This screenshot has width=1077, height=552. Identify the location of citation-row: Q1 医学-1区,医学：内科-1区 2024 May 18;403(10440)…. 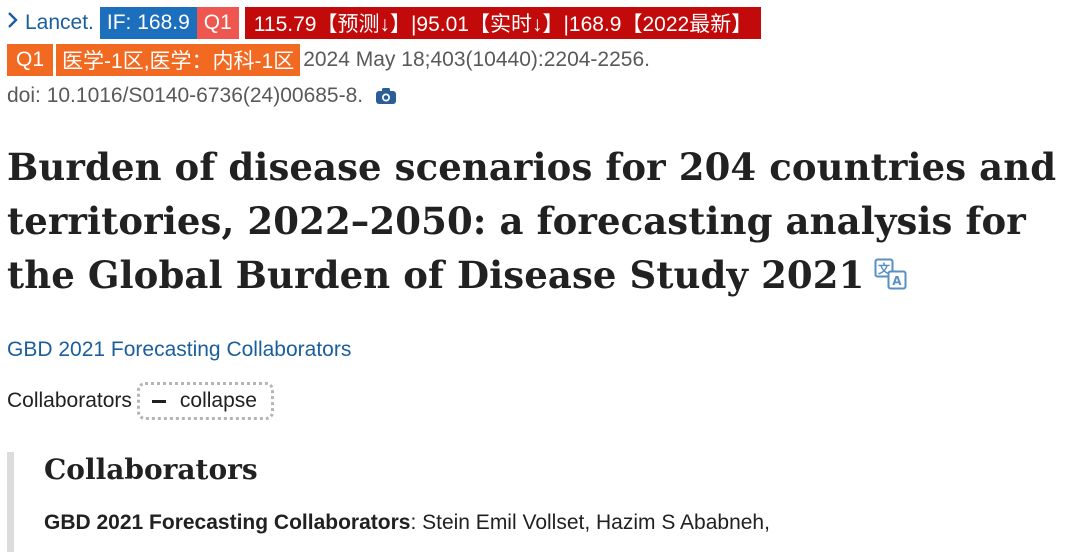
(328, 60).